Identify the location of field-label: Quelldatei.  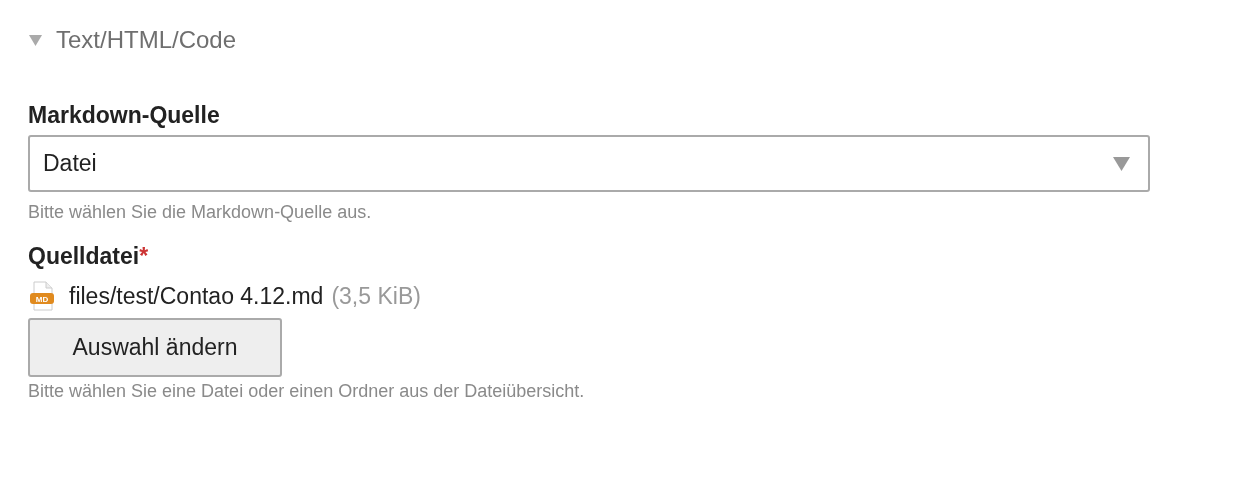
(84, 256).